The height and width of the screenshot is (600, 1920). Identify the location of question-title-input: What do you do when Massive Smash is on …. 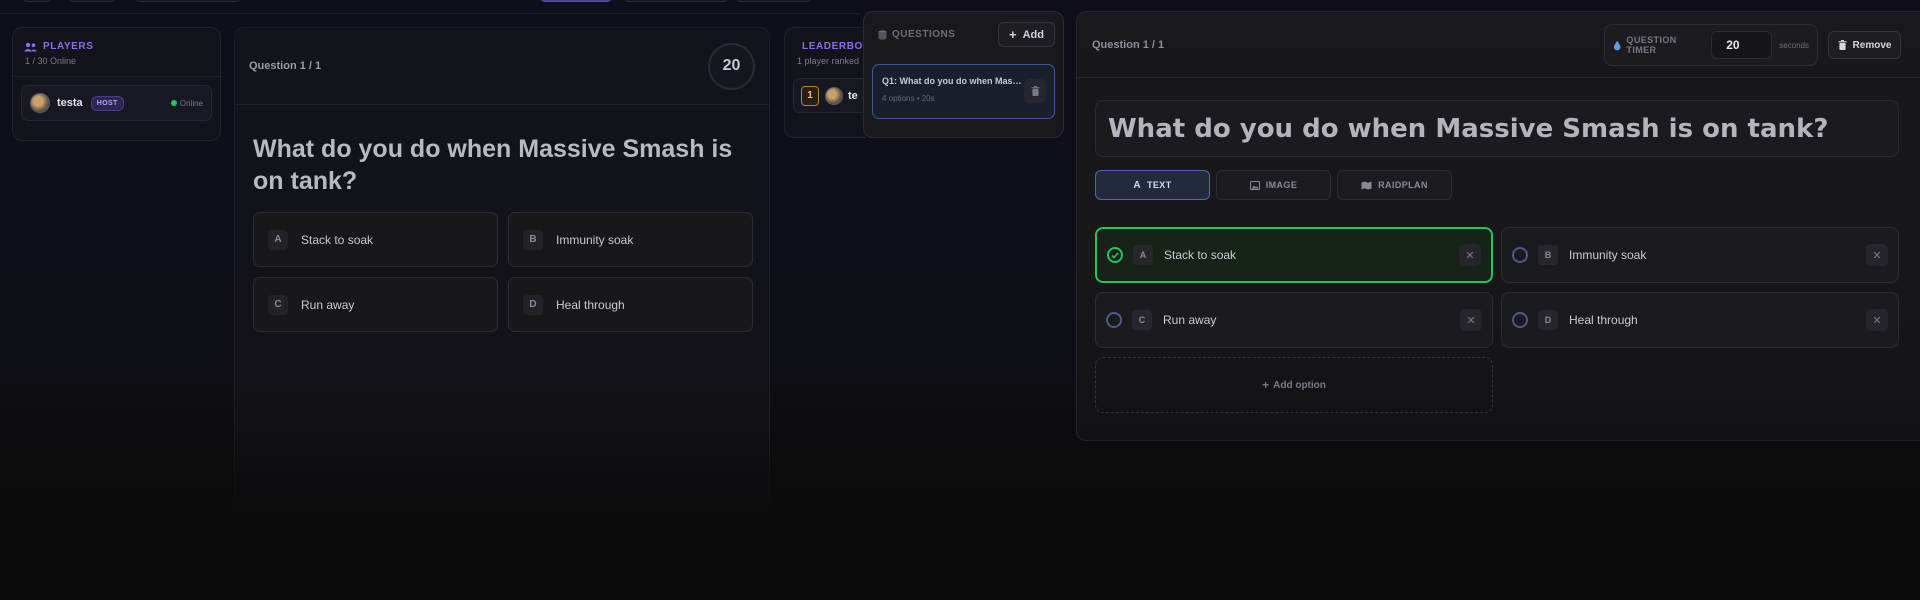
(1497, 128).